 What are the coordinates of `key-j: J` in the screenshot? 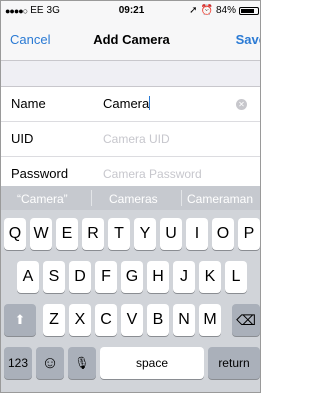 It's located at (184, 277).